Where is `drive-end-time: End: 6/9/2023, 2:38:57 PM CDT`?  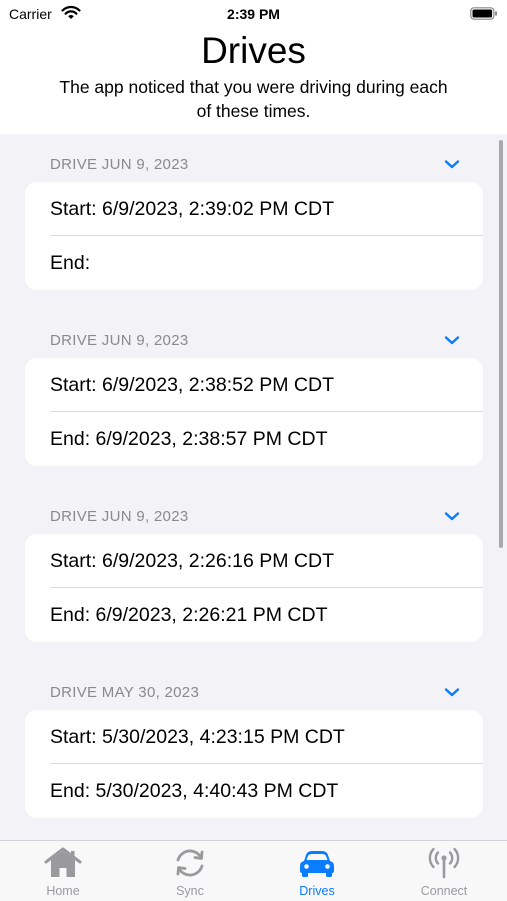
drive-end-time: End: 6/9/2023, 2:38:57 PM CDT is located at coordinates (189, 439).